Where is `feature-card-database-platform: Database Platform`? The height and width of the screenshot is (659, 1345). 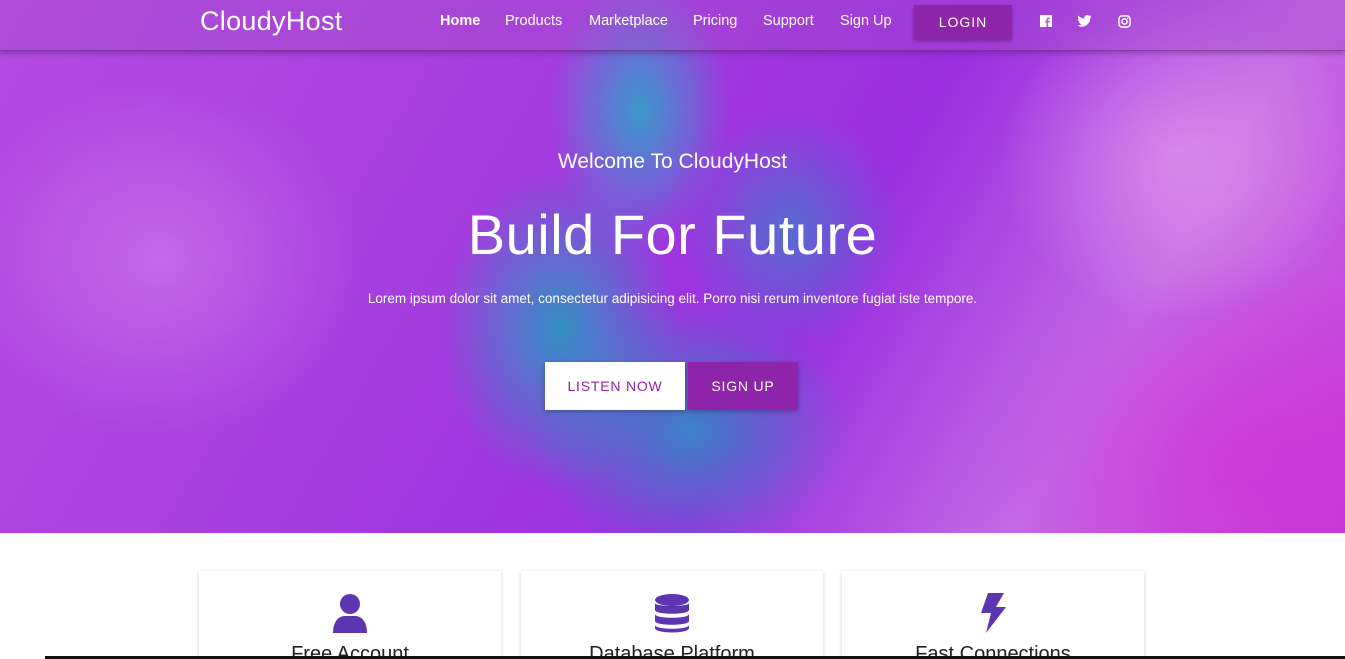 feature-card-database-platform: Database Platform is located at coordinates (672, 615).